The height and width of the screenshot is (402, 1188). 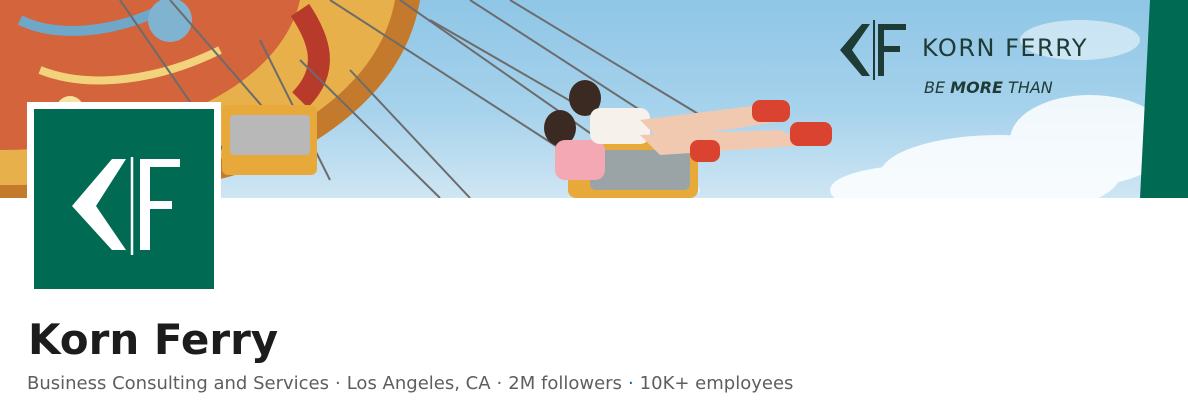 What do you see at coordinates (976, 87) in the screenshot?
I see `cover-tagline-more: MORE` at bounding box center [976, 87].